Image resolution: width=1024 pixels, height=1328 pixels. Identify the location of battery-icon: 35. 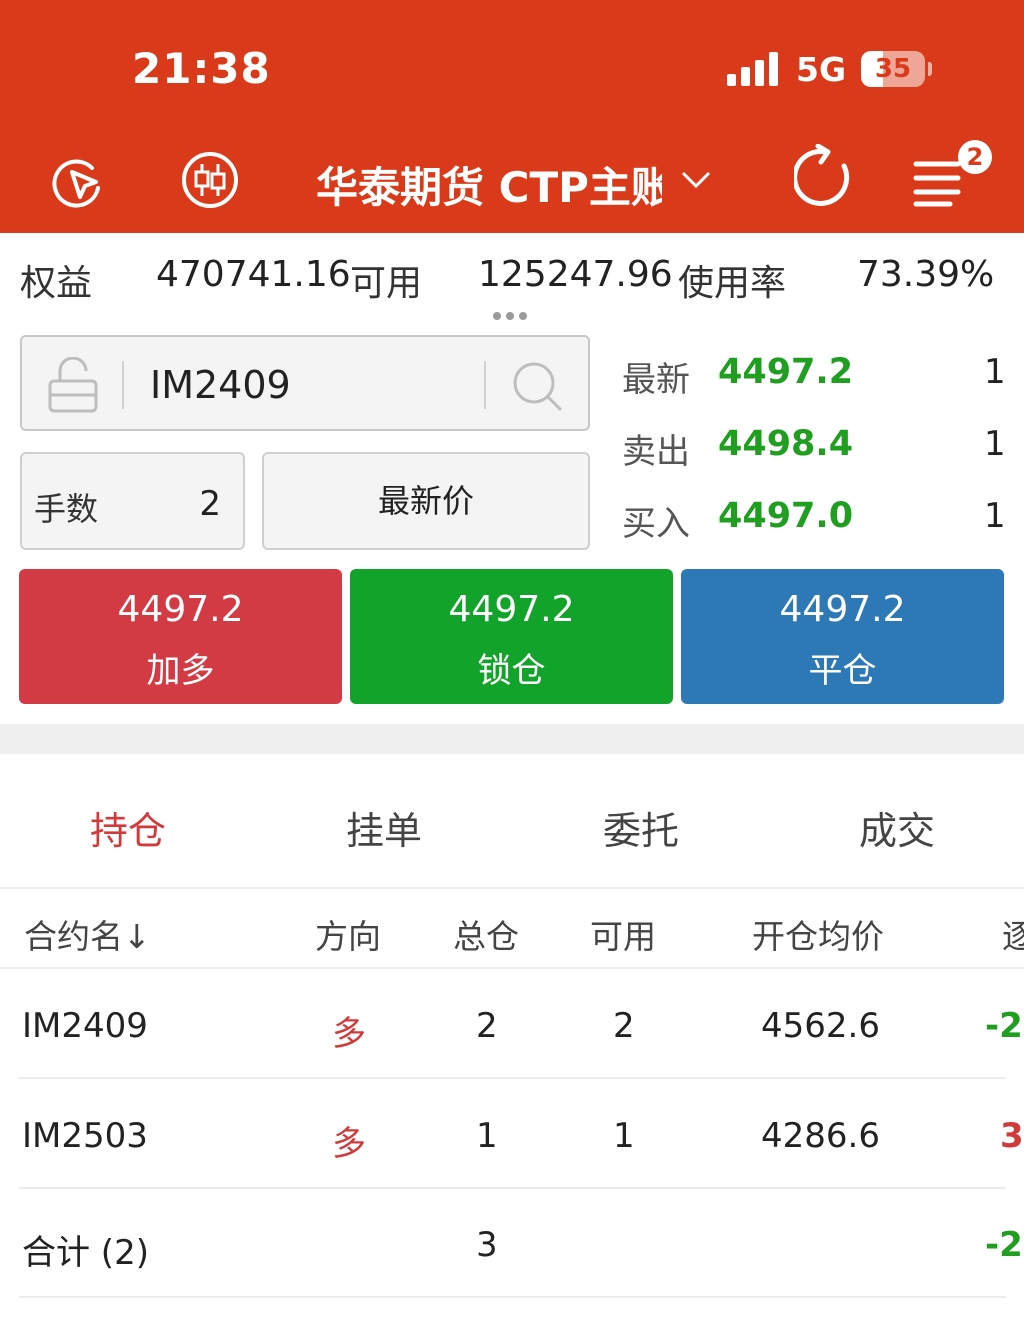
(896, 69).